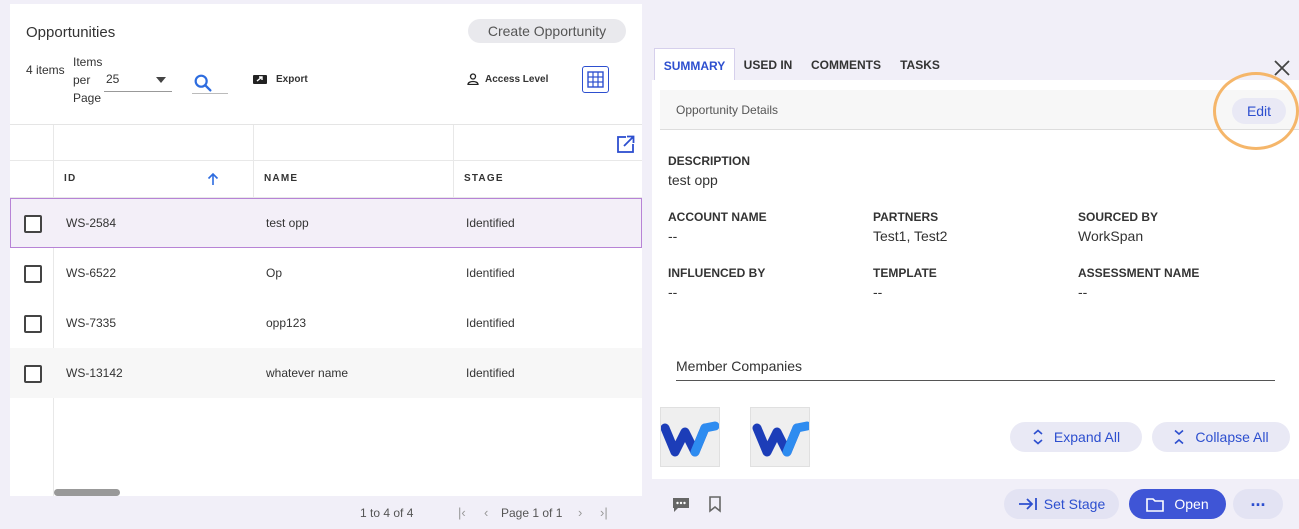 The image size is (1299, 529). I want to click on comment-icon, so click(681, 505).